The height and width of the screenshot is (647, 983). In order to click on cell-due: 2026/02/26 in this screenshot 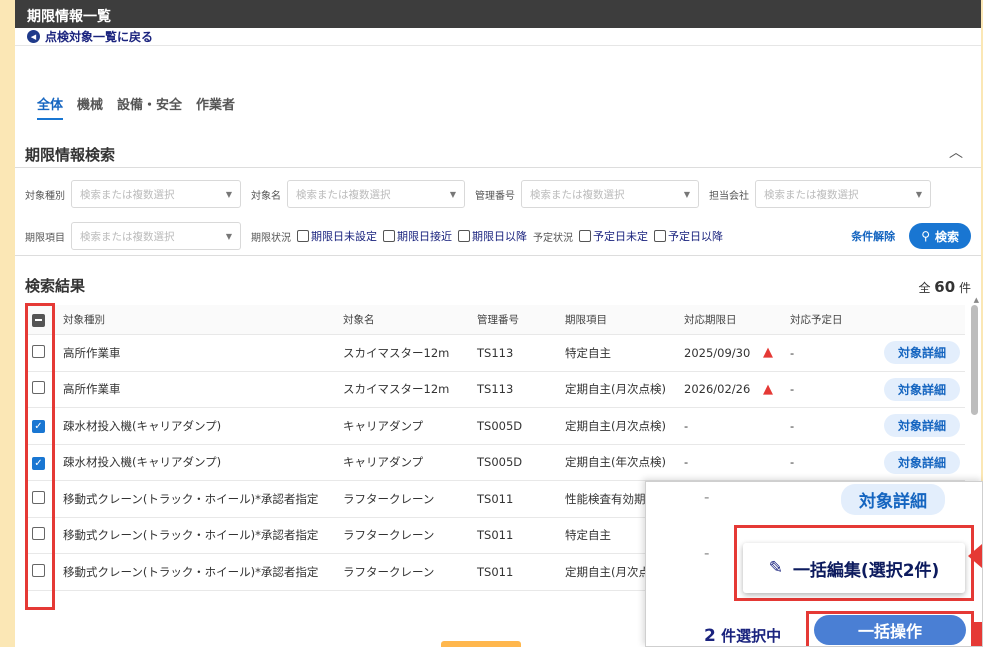, I will do `click(717, 389)`.